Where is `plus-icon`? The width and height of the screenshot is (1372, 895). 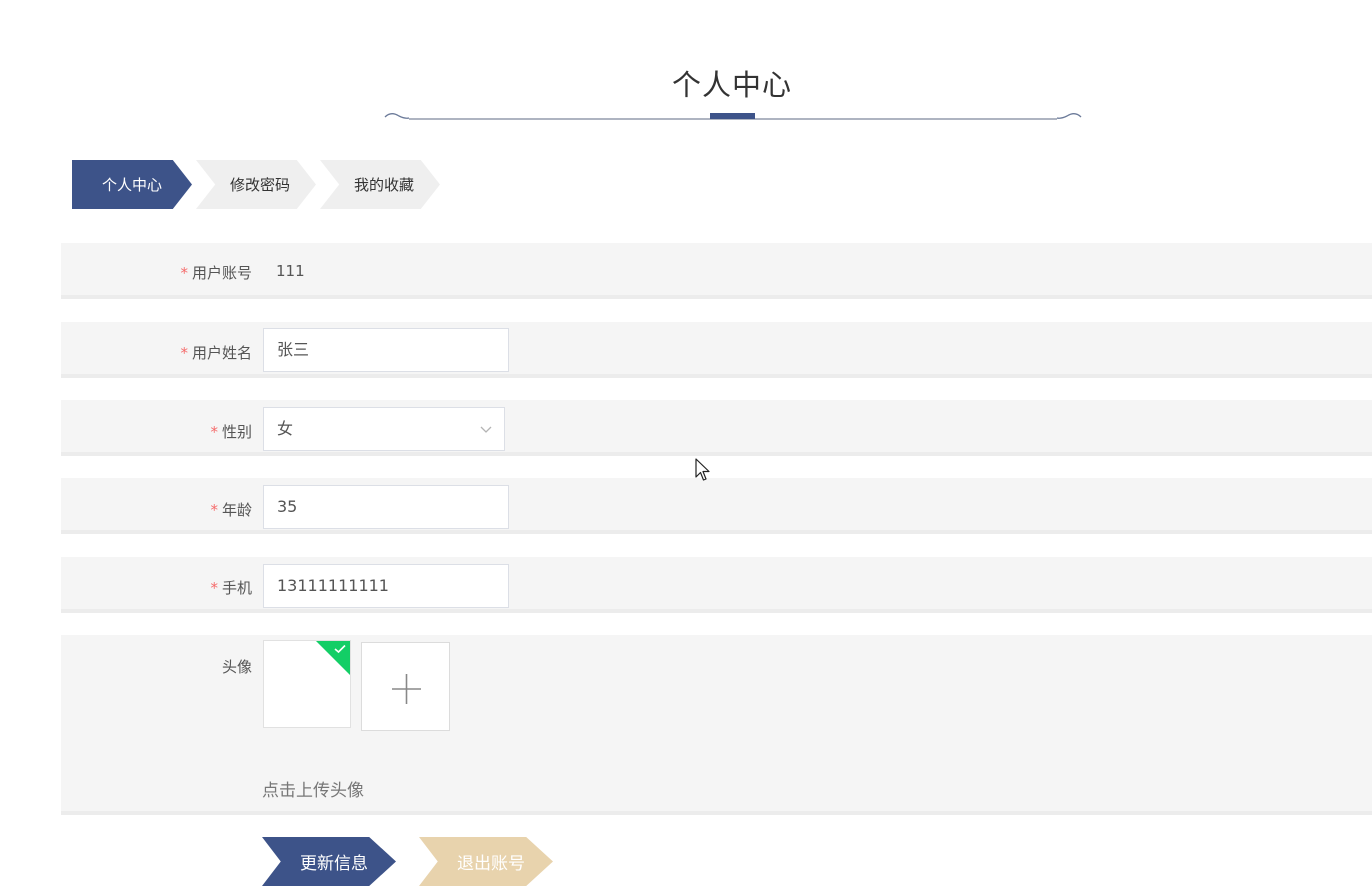 plus-icon is located at coordinates (406, 689).